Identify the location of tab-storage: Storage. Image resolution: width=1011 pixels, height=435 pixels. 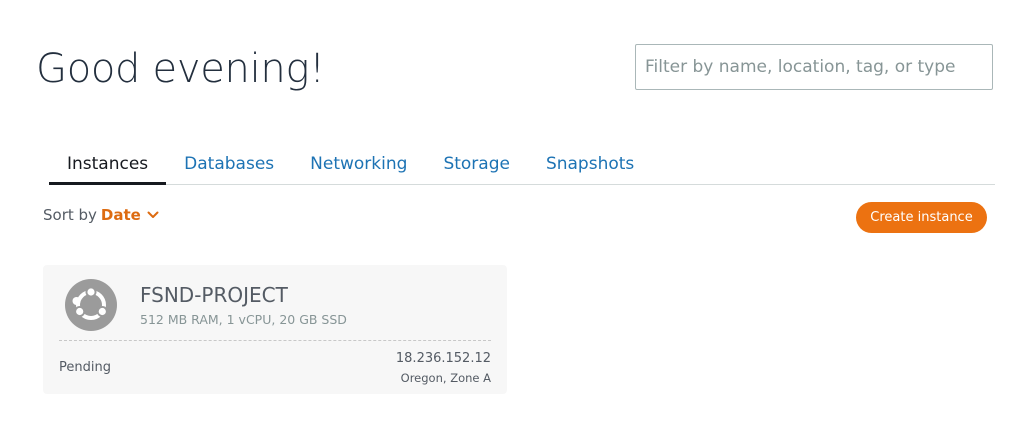
(476, 167).